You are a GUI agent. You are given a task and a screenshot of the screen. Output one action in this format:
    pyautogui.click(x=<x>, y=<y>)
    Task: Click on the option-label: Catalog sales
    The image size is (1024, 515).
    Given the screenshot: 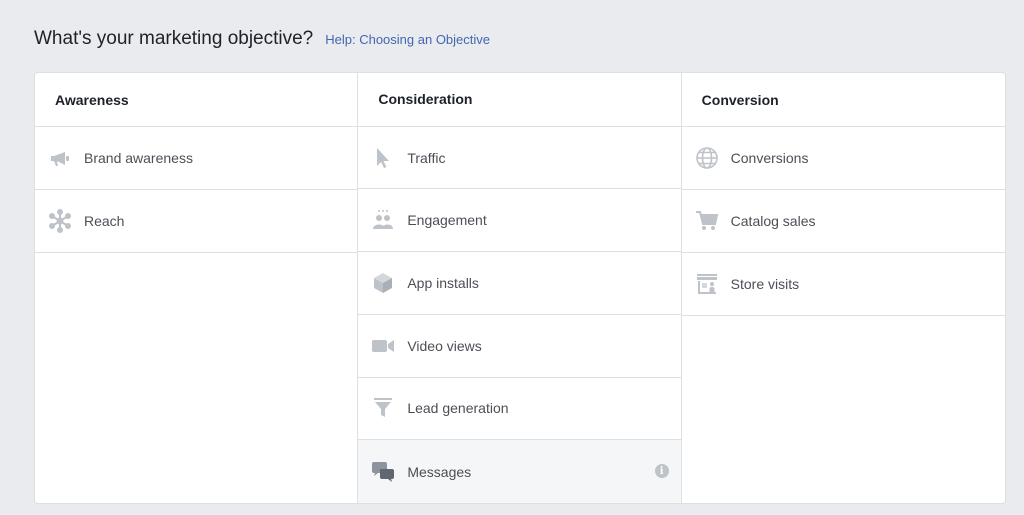 What is the action you would take?
    pyautogui.click(x=773, y=221)
    